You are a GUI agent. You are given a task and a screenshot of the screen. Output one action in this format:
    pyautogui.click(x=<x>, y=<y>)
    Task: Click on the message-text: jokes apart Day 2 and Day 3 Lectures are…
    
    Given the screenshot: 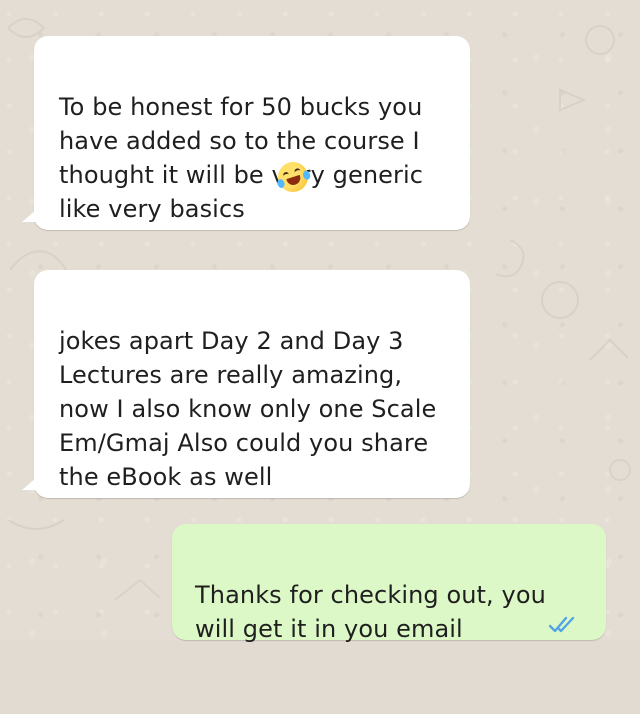 What is the action you would take?
    pyautogui.click(x=248, y=409)
    